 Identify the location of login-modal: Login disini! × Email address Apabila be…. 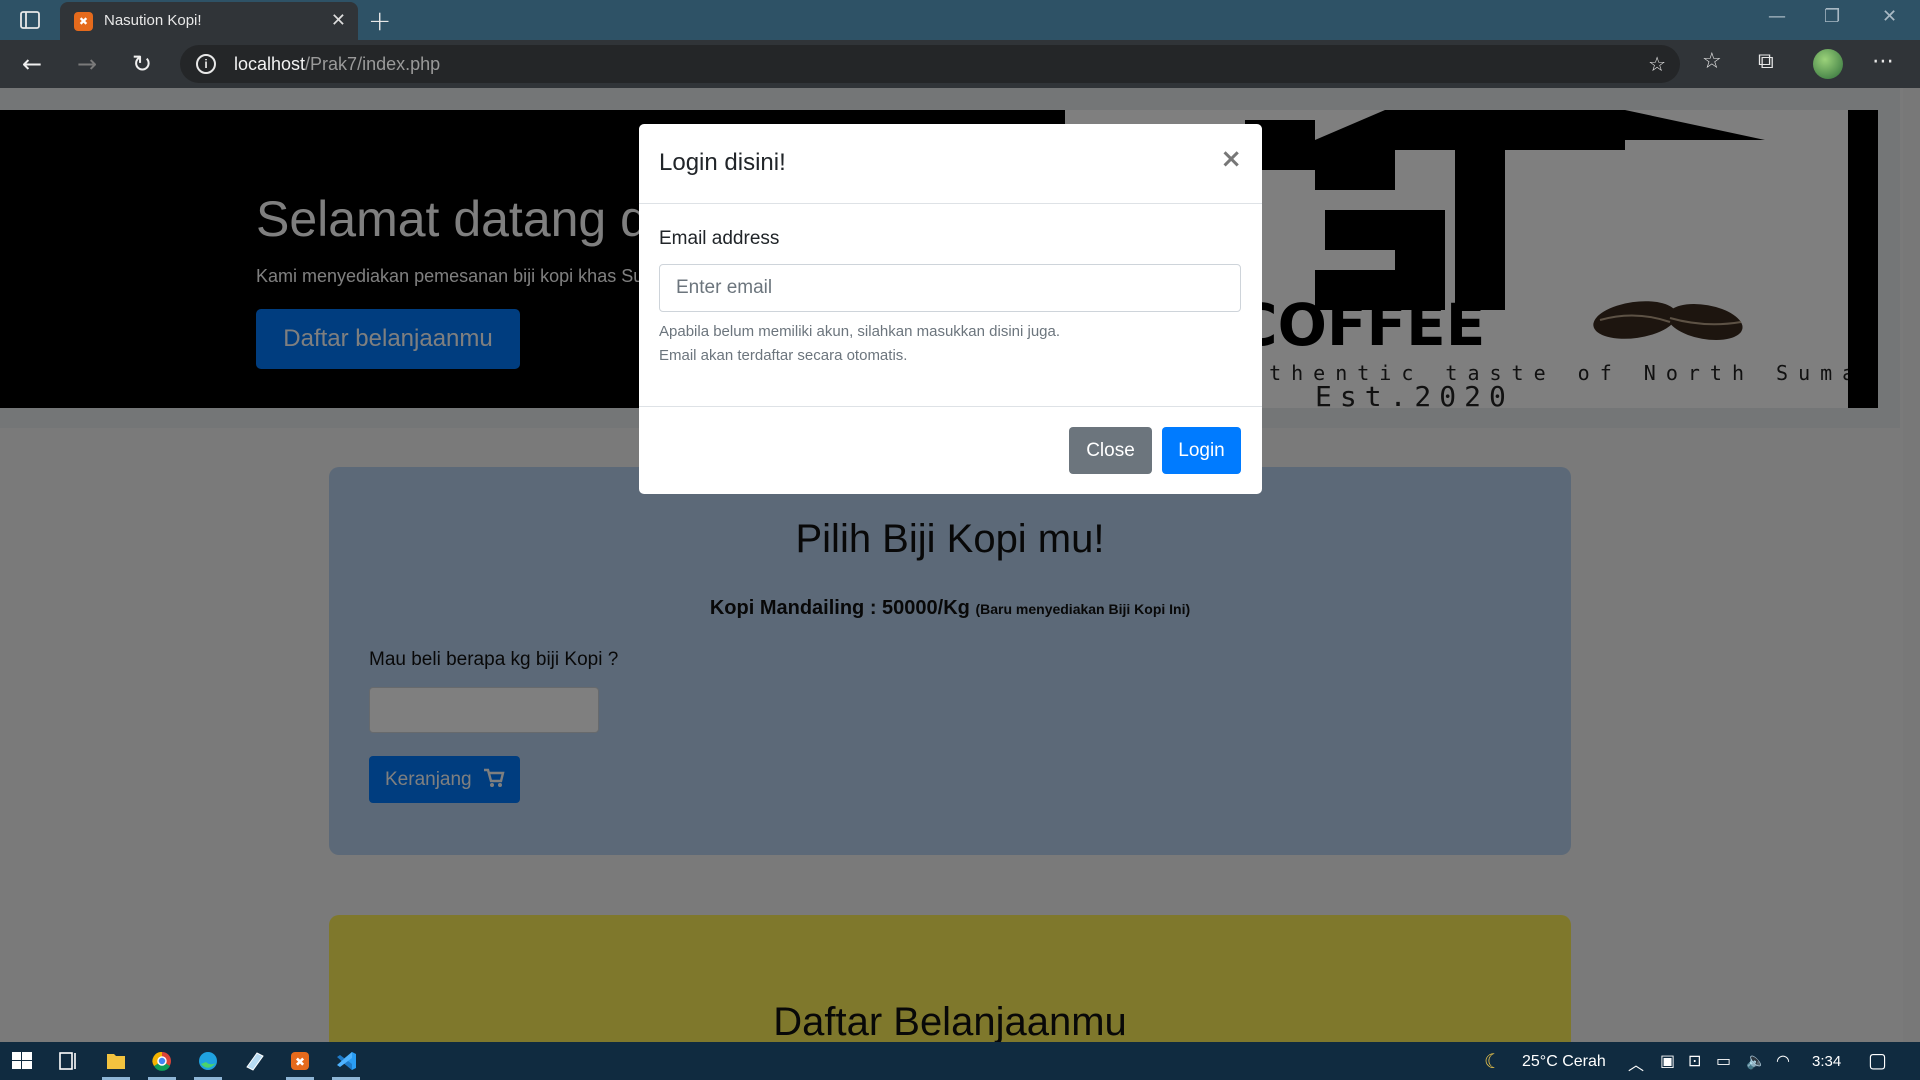
(950, 309).